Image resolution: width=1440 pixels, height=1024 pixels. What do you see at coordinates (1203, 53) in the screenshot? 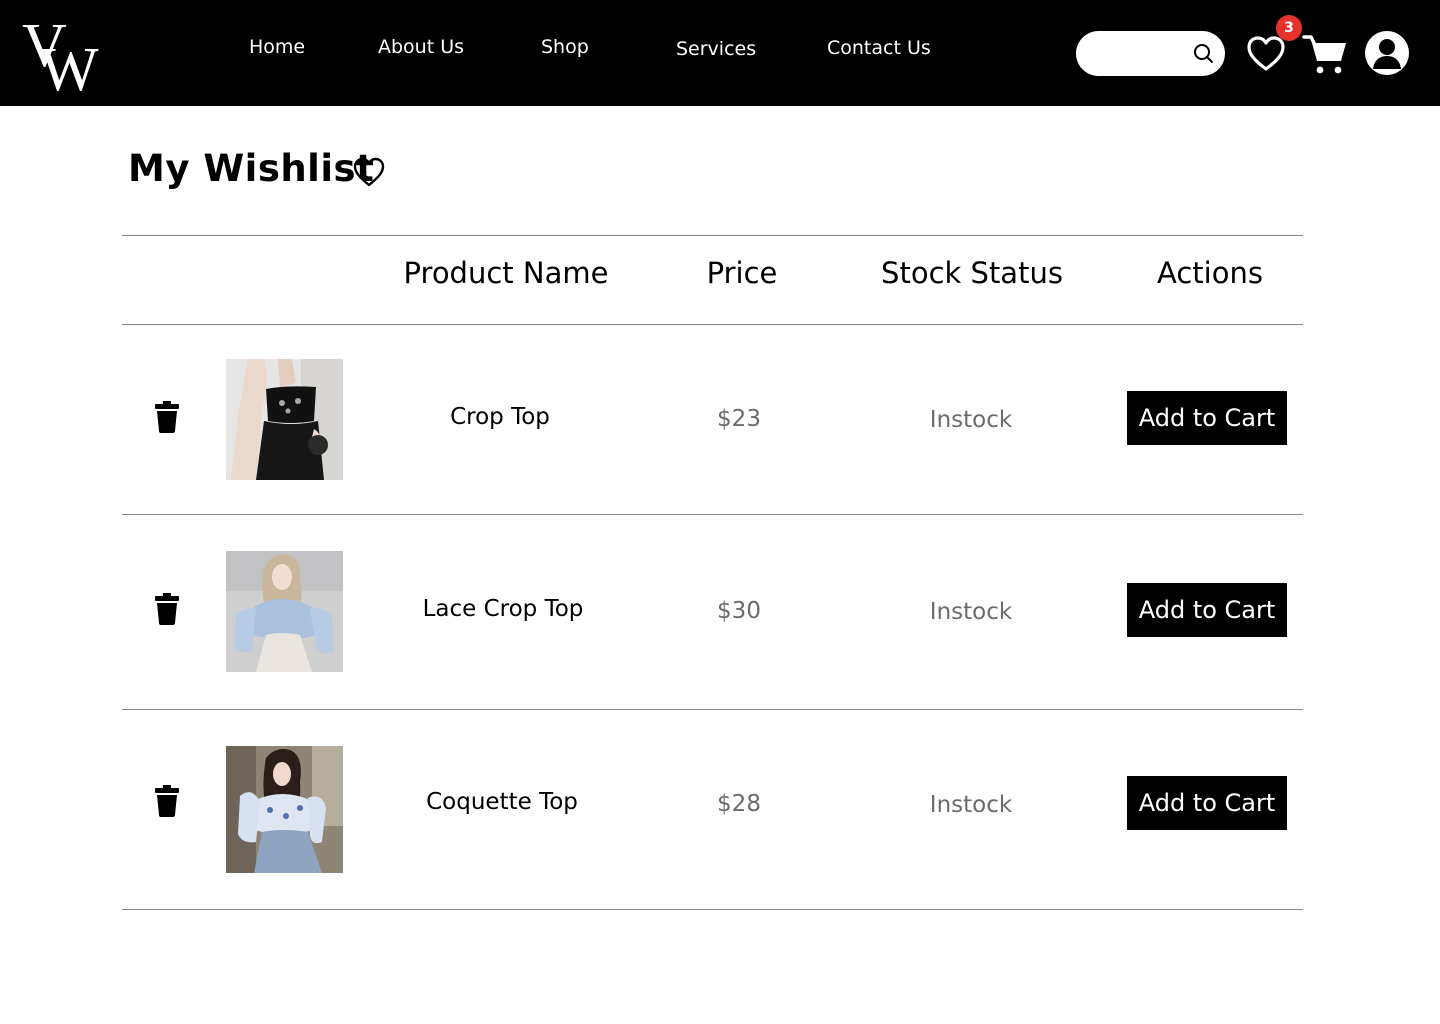
I see `search-icon` at bounding box center [1203, 53].